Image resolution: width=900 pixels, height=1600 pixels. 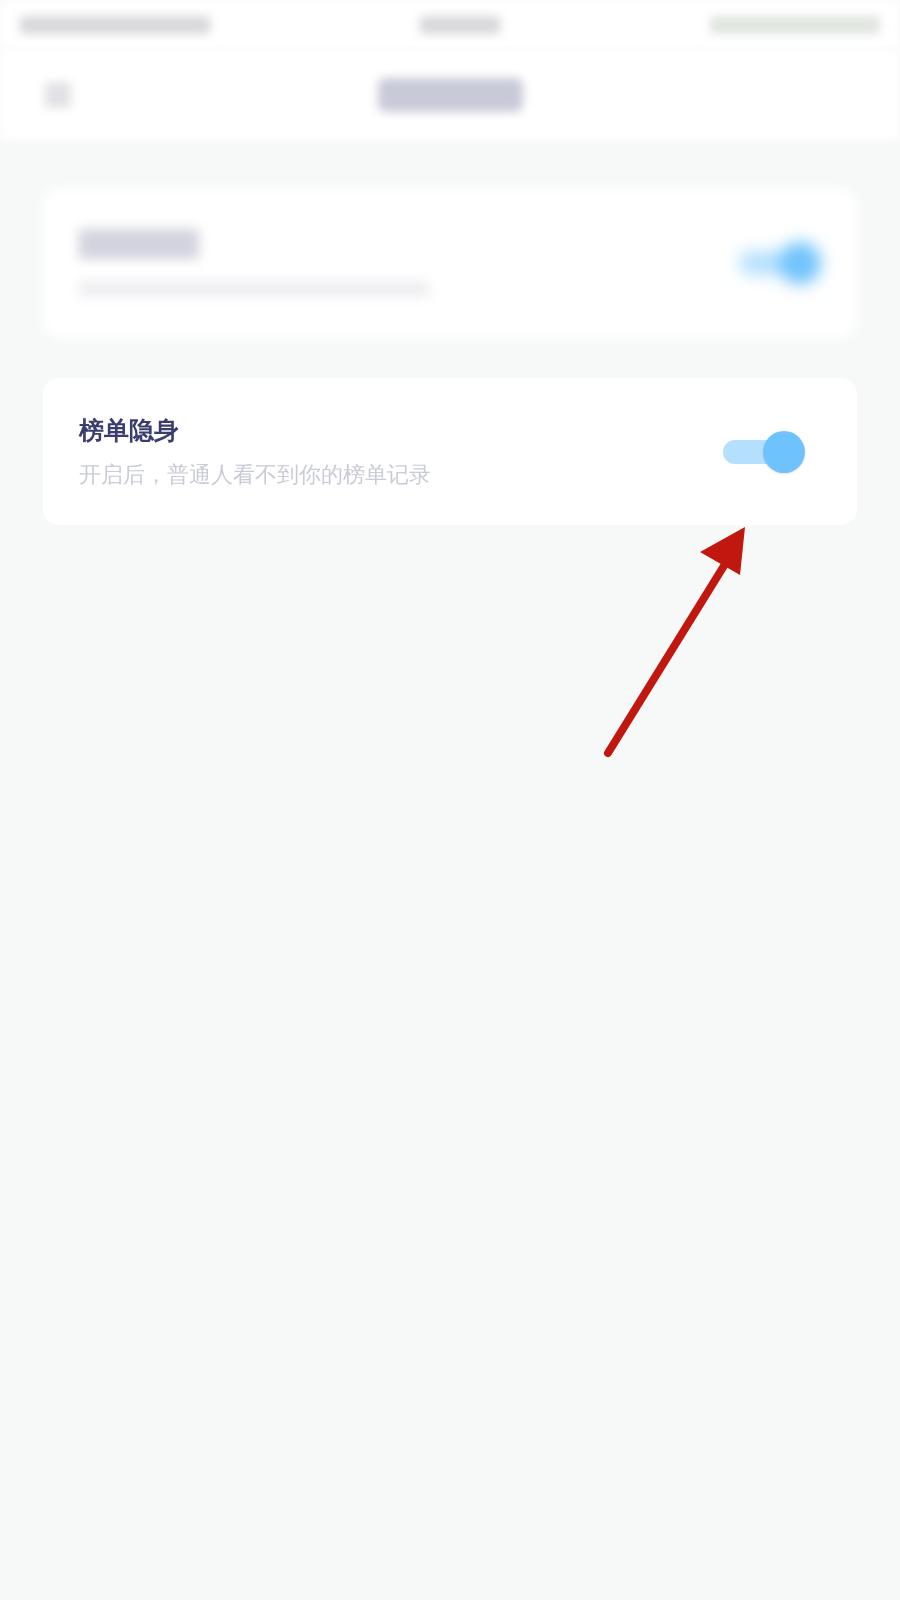 I want to click on blurred-back-icon, so click(x=58, y=95).